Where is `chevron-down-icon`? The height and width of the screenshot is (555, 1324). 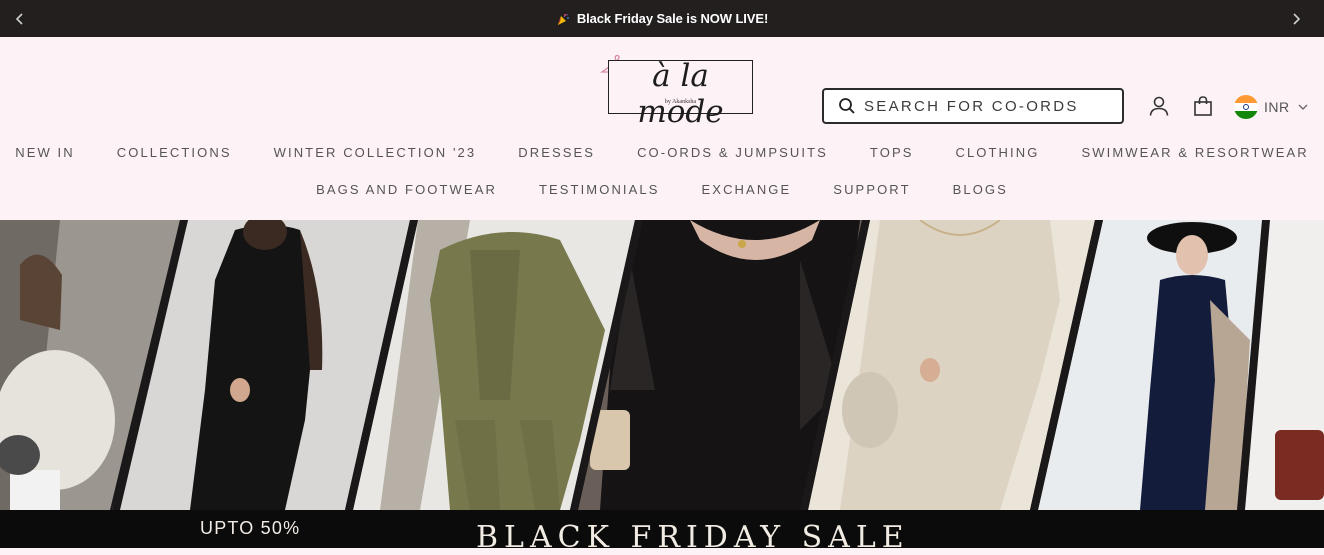
chevron-down-icon is located at coordinates (1303, 107).